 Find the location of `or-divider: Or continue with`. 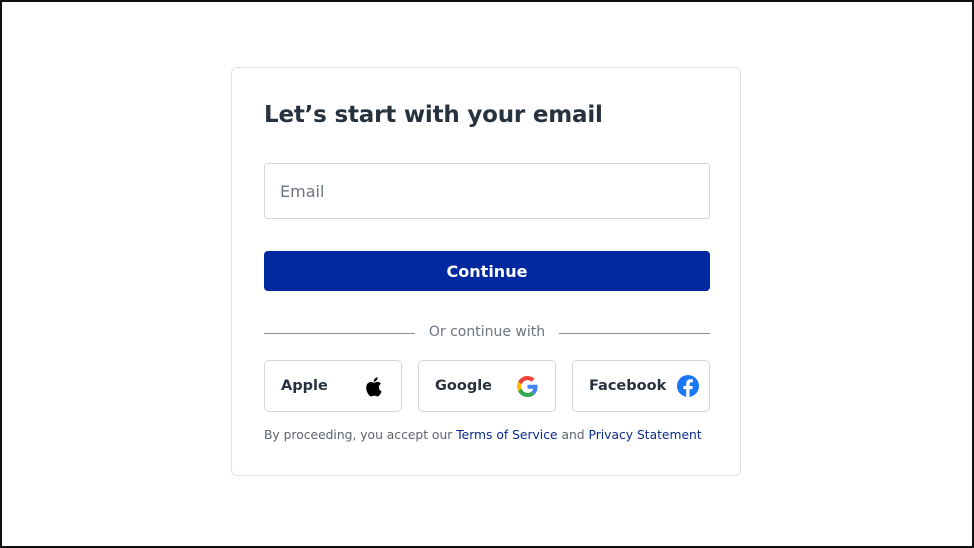

or-divider: Or continue with is located at coordinates (487, 333).